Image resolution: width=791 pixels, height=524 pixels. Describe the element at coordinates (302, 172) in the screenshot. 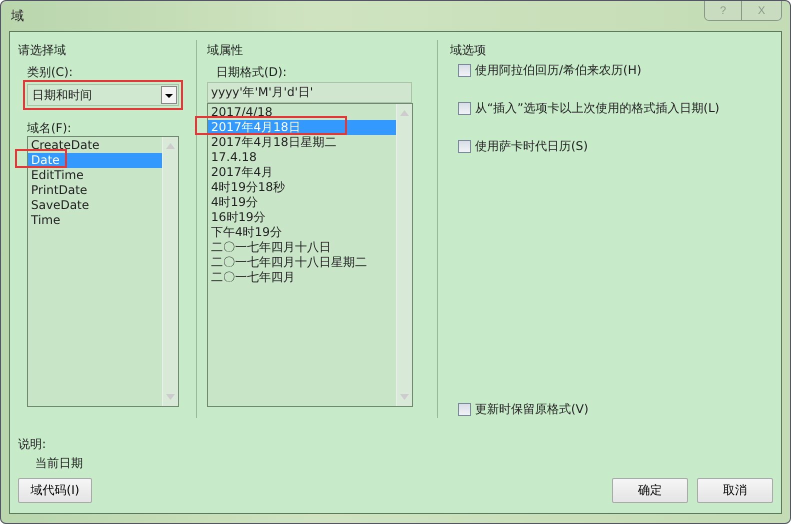

I see `list-item: 2017年4月` at that location.